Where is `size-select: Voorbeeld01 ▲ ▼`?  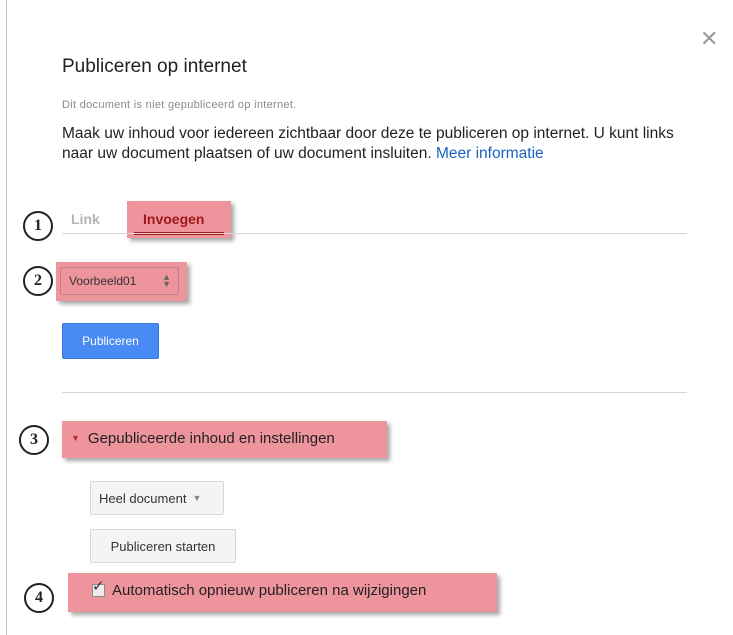 size-select: Voorbeeld01 ▲ ▼ is located at coordinates (119, 281).